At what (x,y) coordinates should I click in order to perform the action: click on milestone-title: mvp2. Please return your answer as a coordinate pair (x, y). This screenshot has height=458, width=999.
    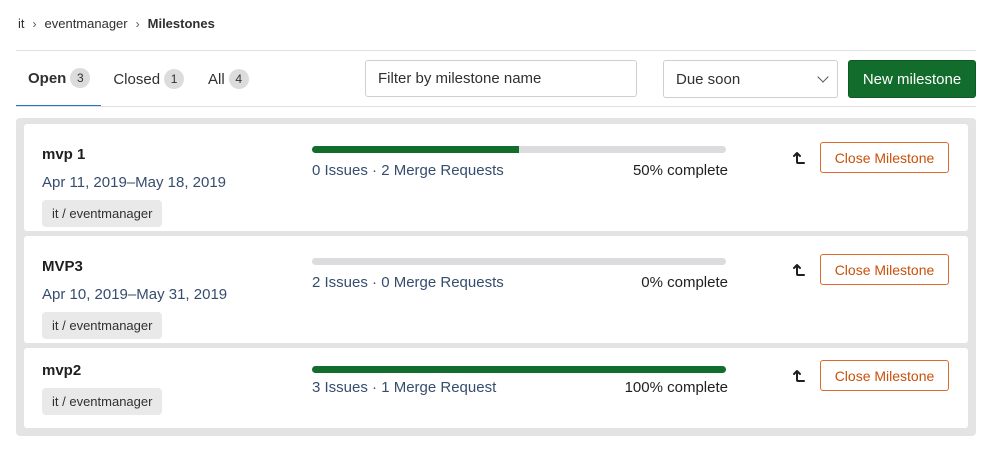
    Looking at the image, I should click on (61, 370).